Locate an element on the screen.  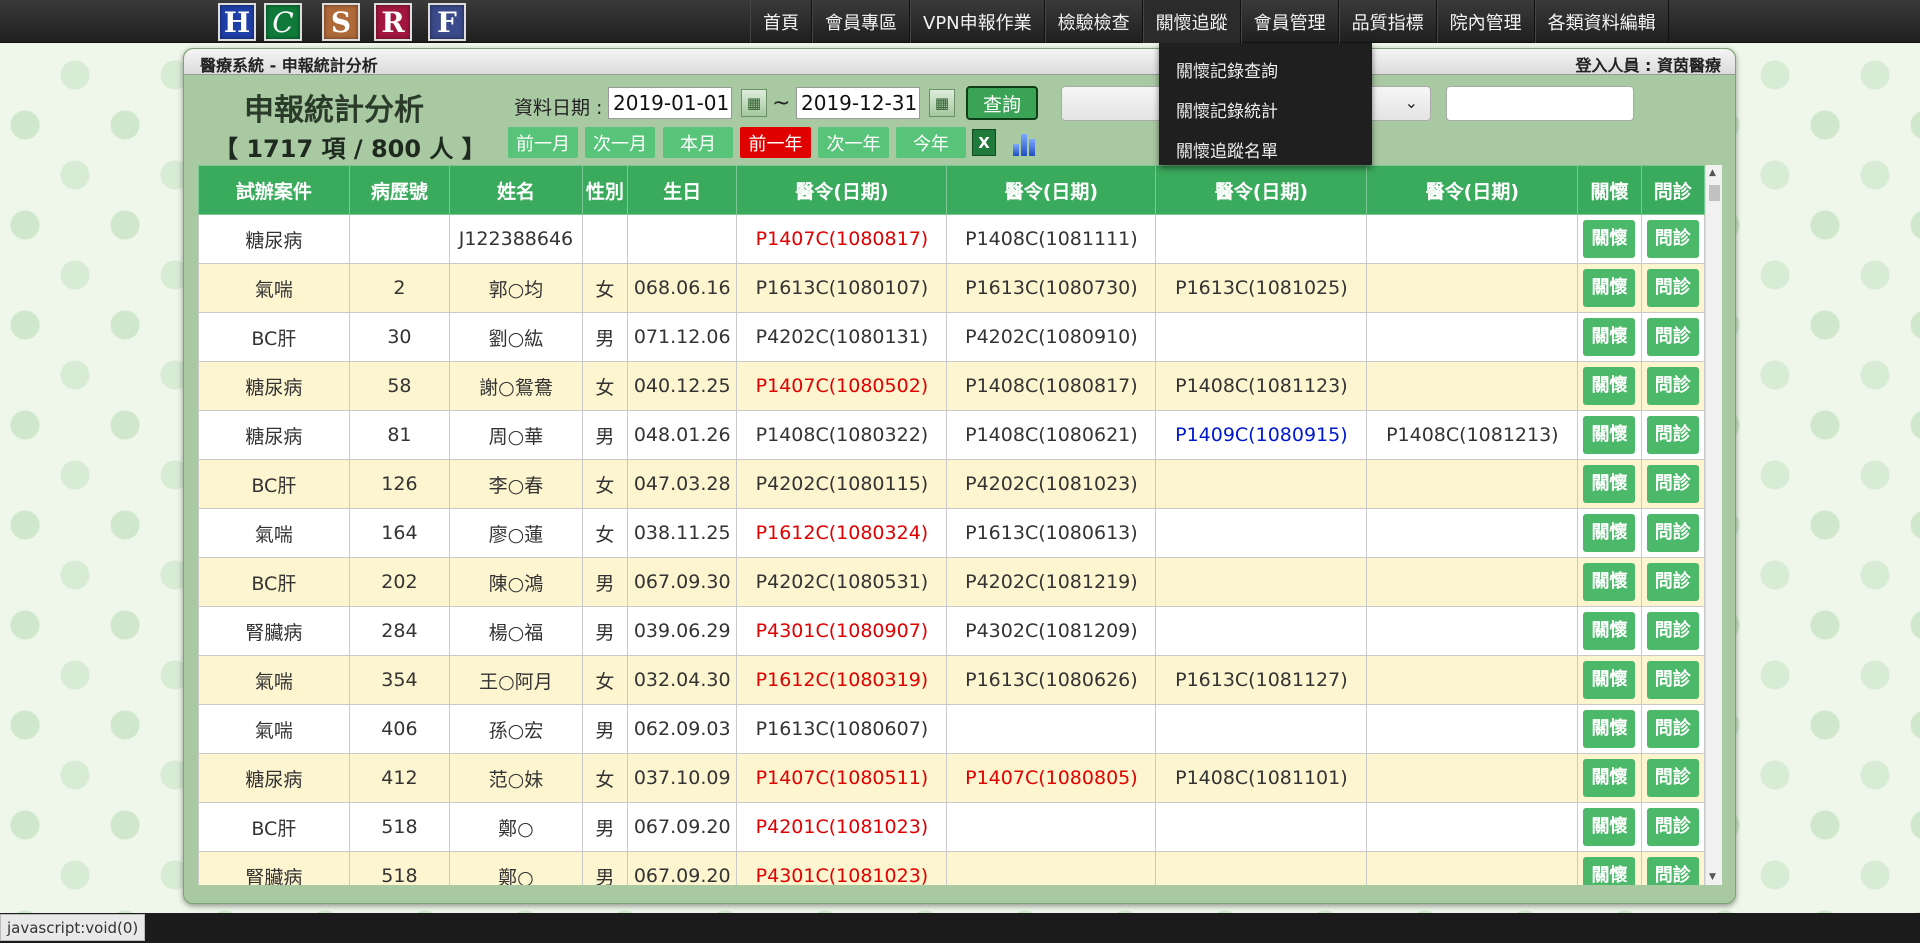
cell-order-4: P1408C(1081213) is located at coordinates (1472, 435).